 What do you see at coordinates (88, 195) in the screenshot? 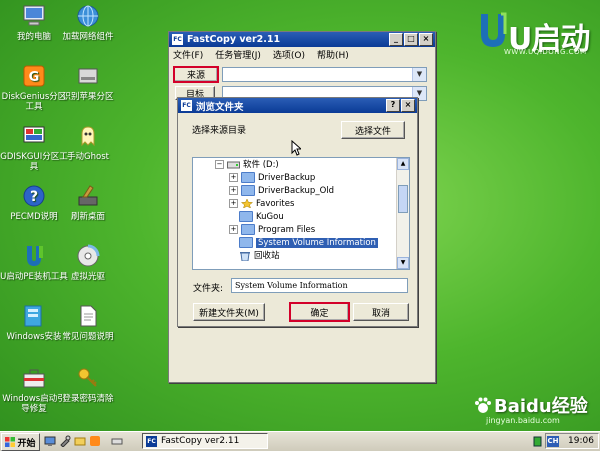
I see `broom-icon` at bounding box center [88, 195].